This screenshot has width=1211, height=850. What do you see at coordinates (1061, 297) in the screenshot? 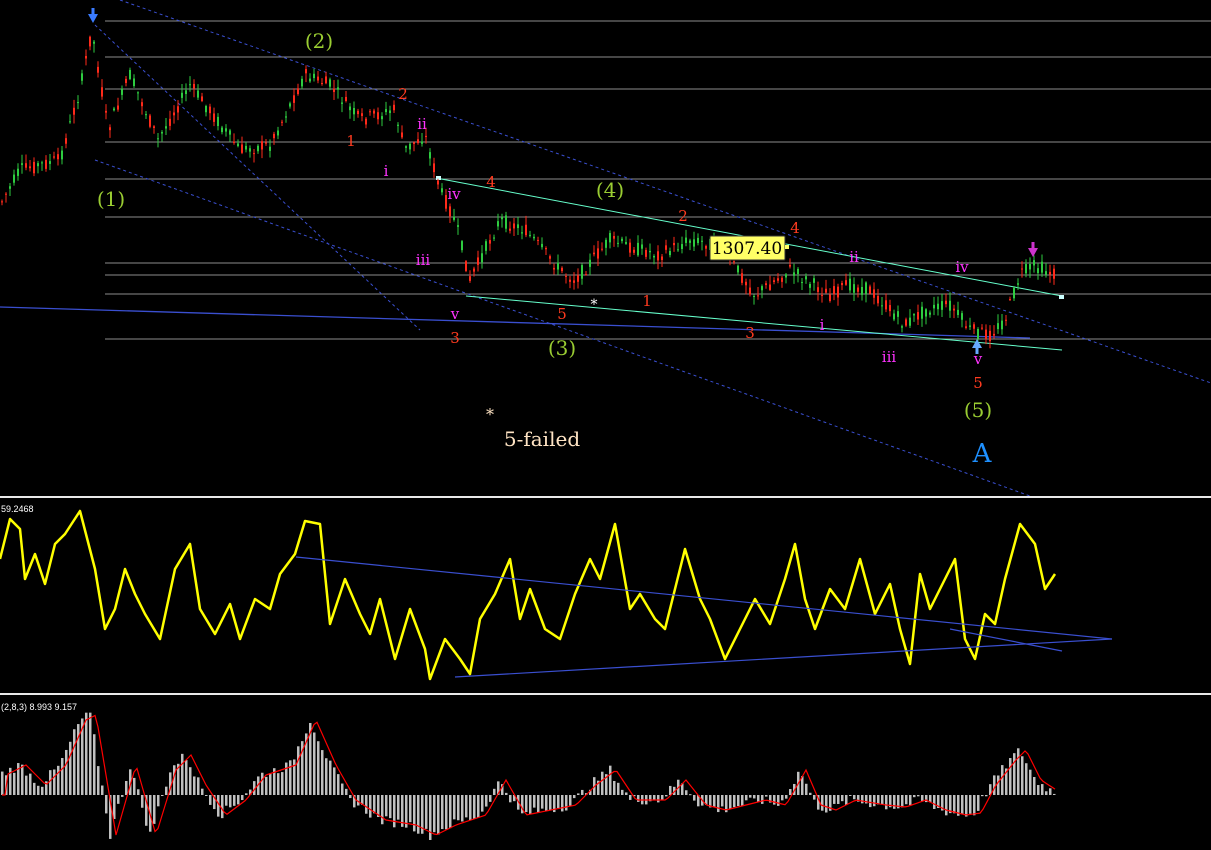
I see `line-anchor` at bounding box center [1061, 297].